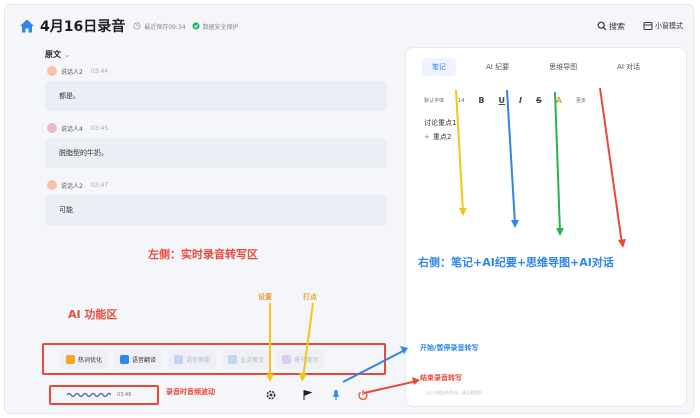  I want to click on annotation-ai-area: AI 功能区, so click(93, 314).